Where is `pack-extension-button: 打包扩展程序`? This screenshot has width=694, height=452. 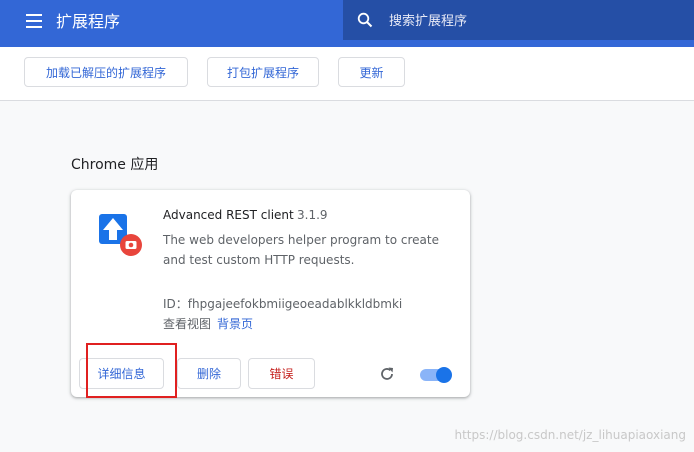 pack-extension-button: 打包扩展程序 is located at coordinates (263, 72).